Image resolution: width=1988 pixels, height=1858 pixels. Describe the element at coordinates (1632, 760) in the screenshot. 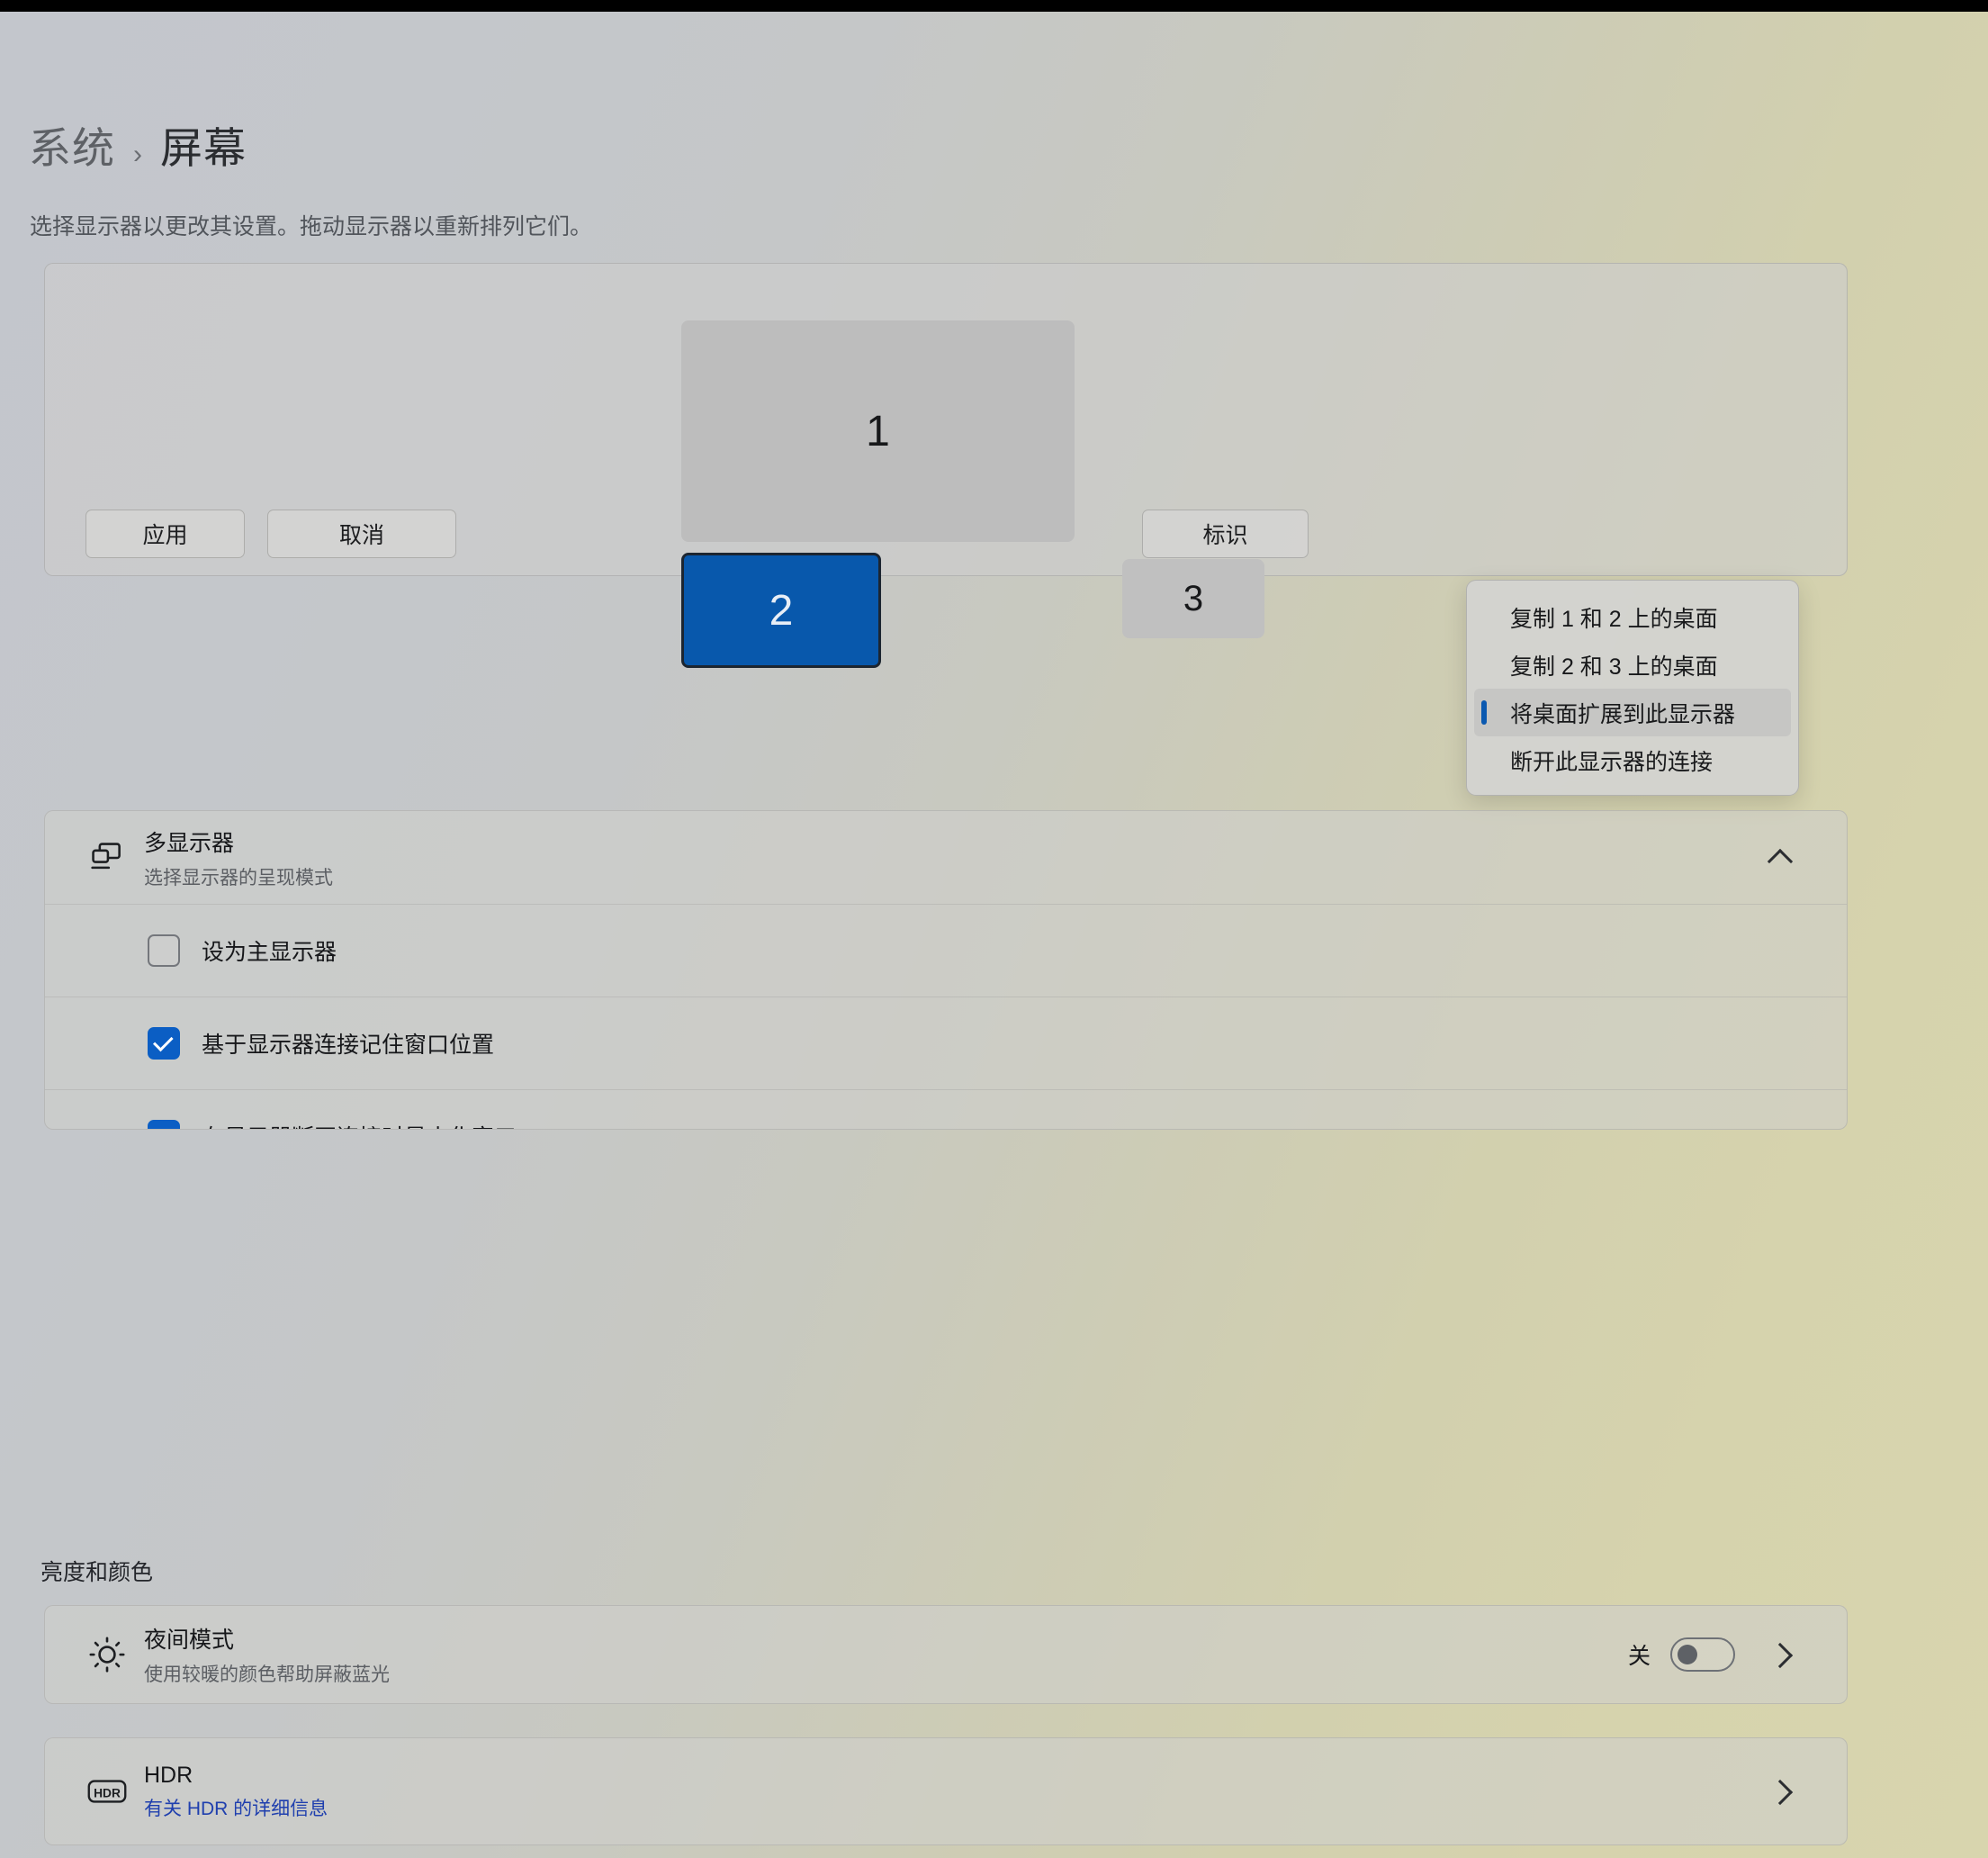

I see `menu-item-disconnect-display: 断开此显示器的连接` at that location.